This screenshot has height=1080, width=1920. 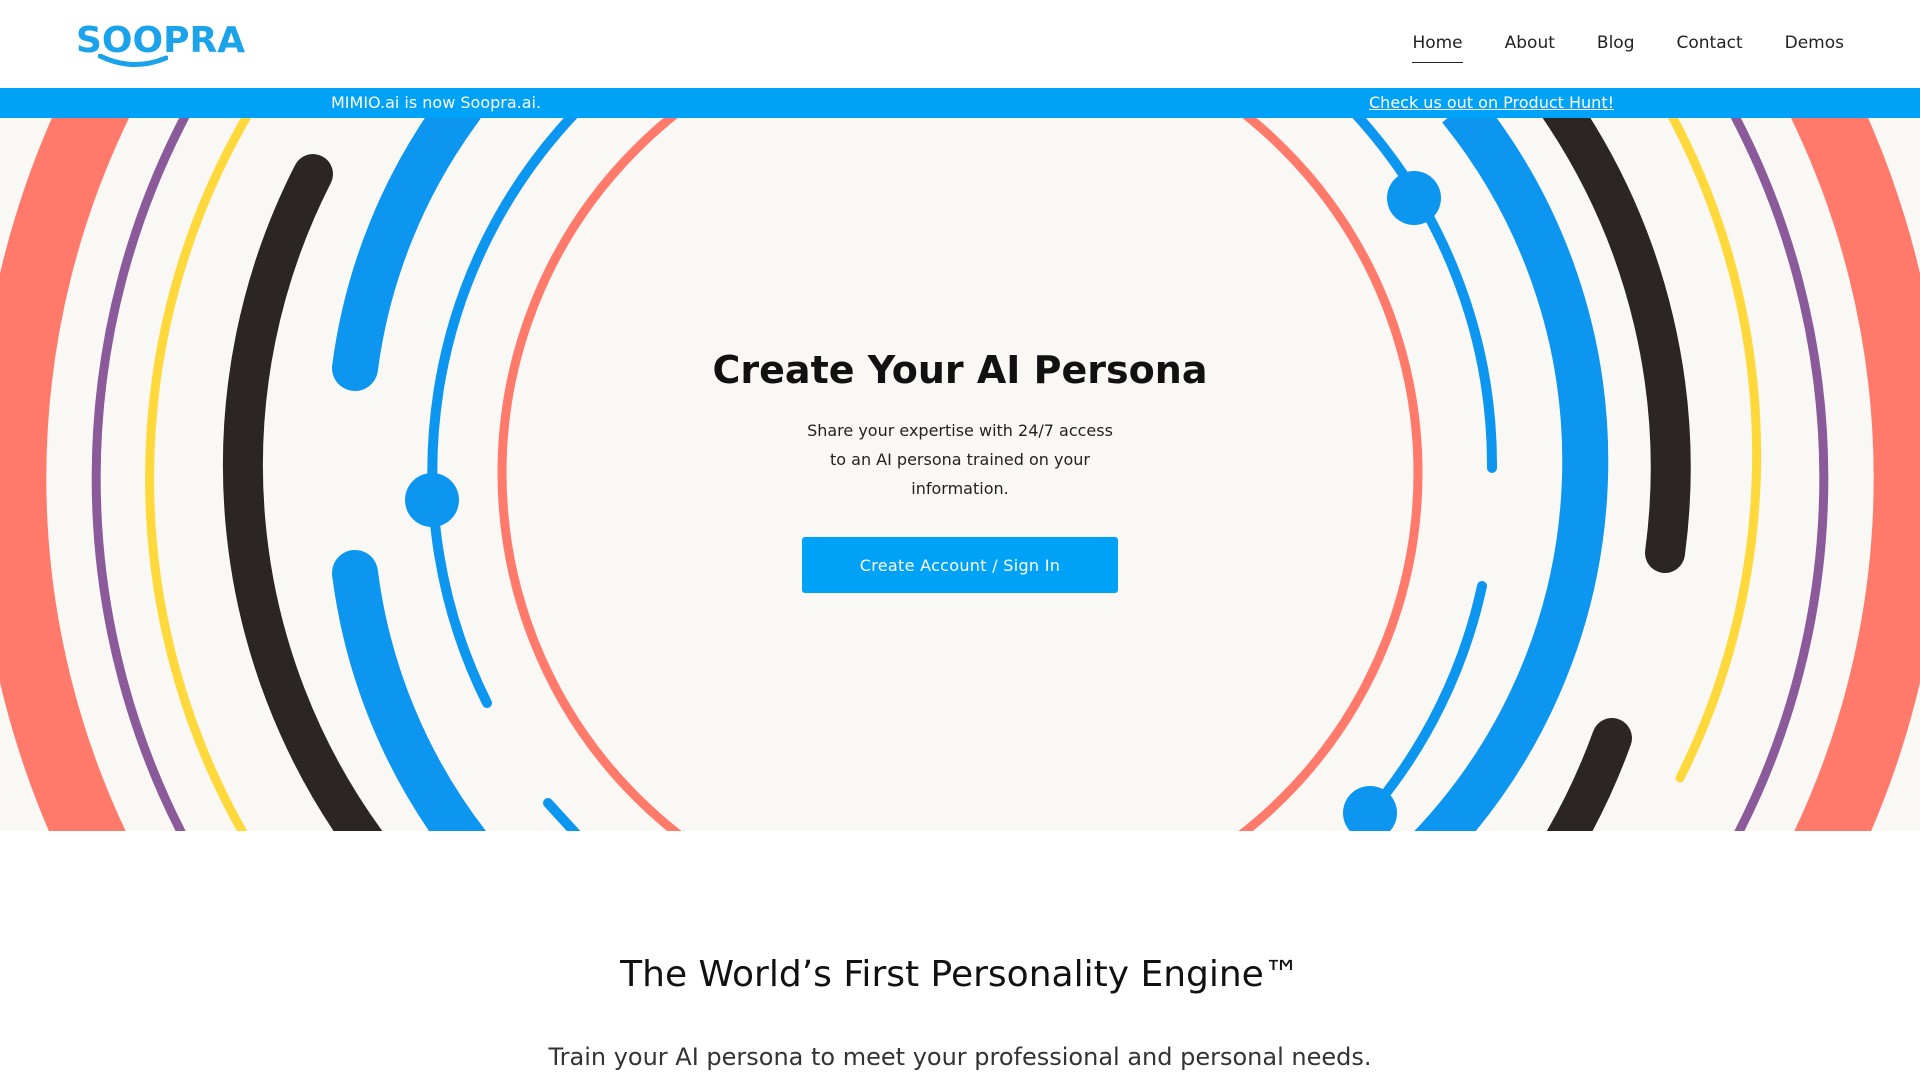 I want to click on hero-title: Create Your AI Persona, so click(x=960, y=370).